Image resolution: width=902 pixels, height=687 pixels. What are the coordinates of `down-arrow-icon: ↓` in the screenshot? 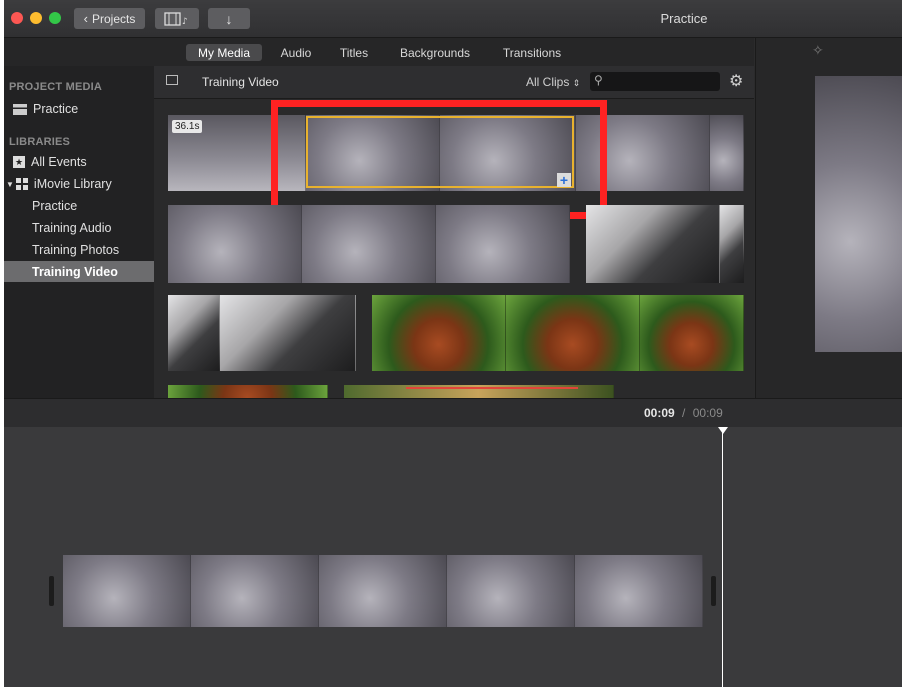 It's located at (229, 18).